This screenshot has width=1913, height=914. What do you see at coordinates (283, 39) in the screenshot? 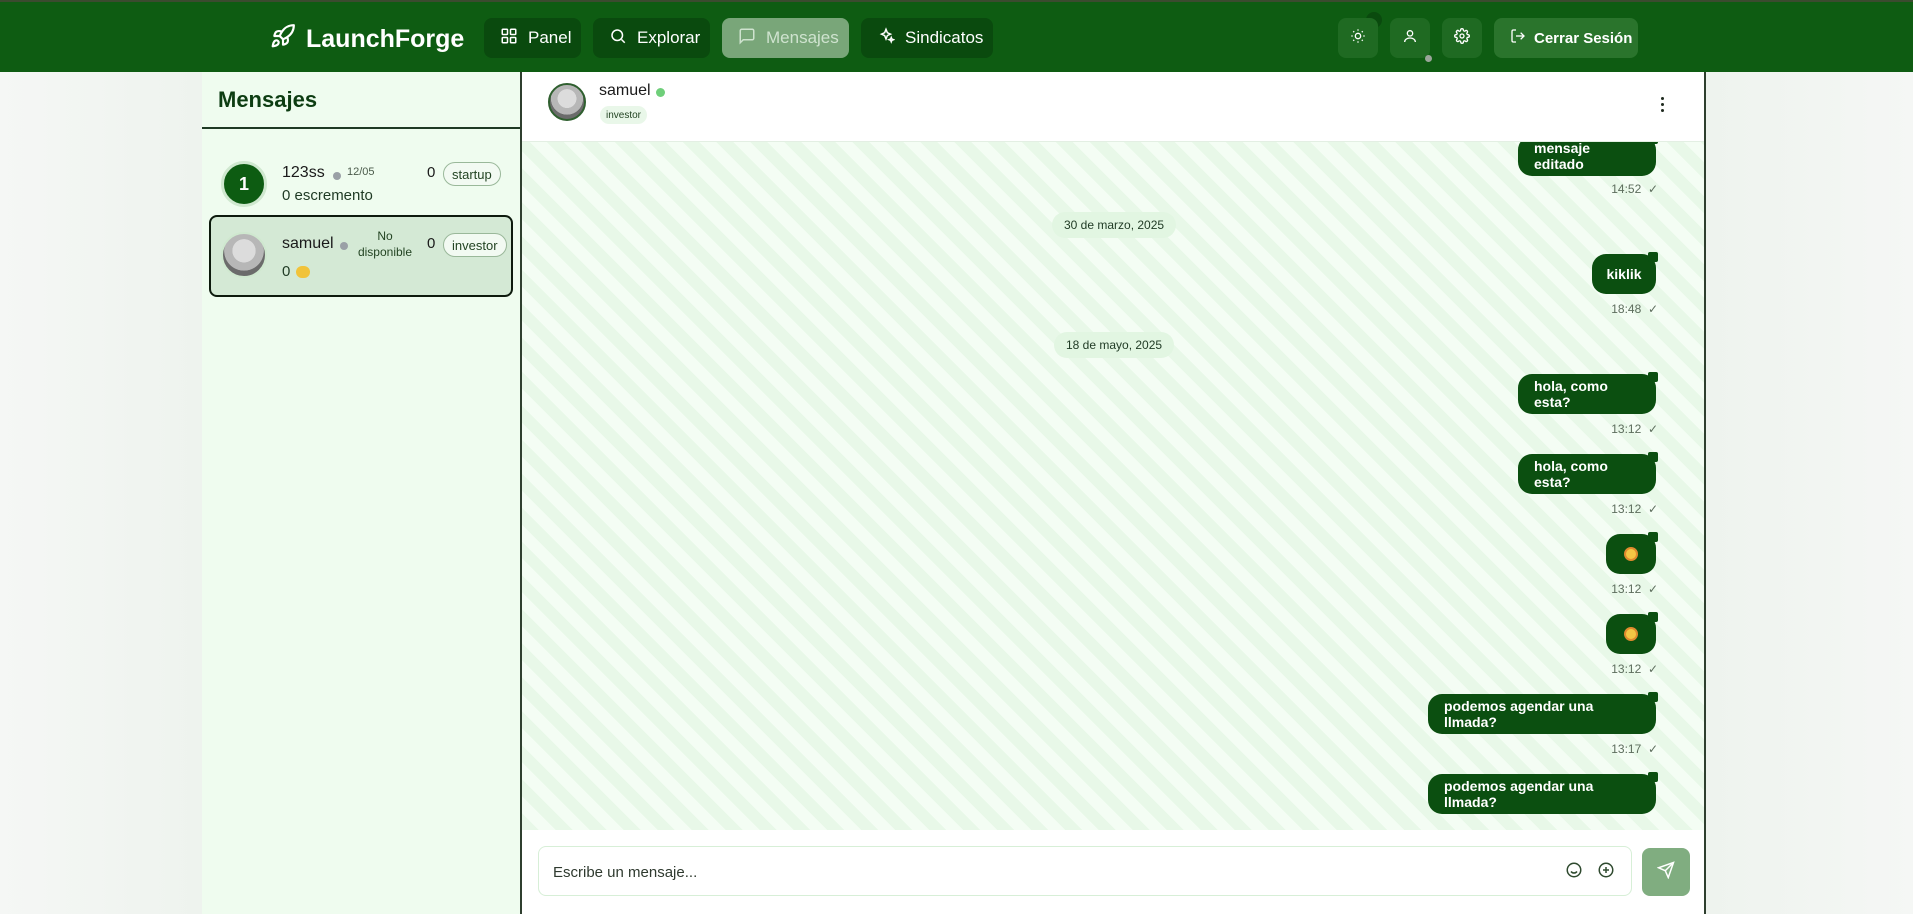
I see `rocket-icon` at bounding box center [283, 39].